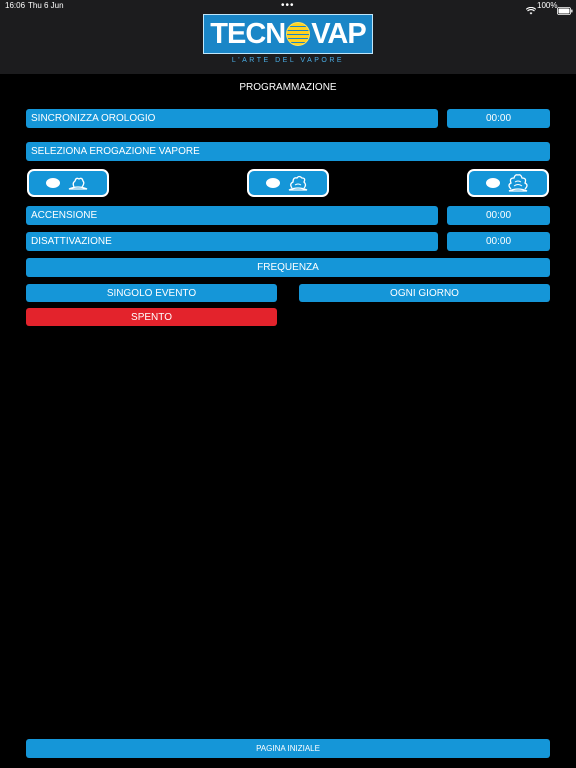 This screenshot has height=768, width=576. I want to click on steam-select-label: SELEZIONA EROGAZIONE VAPORE, so click(115, 151).